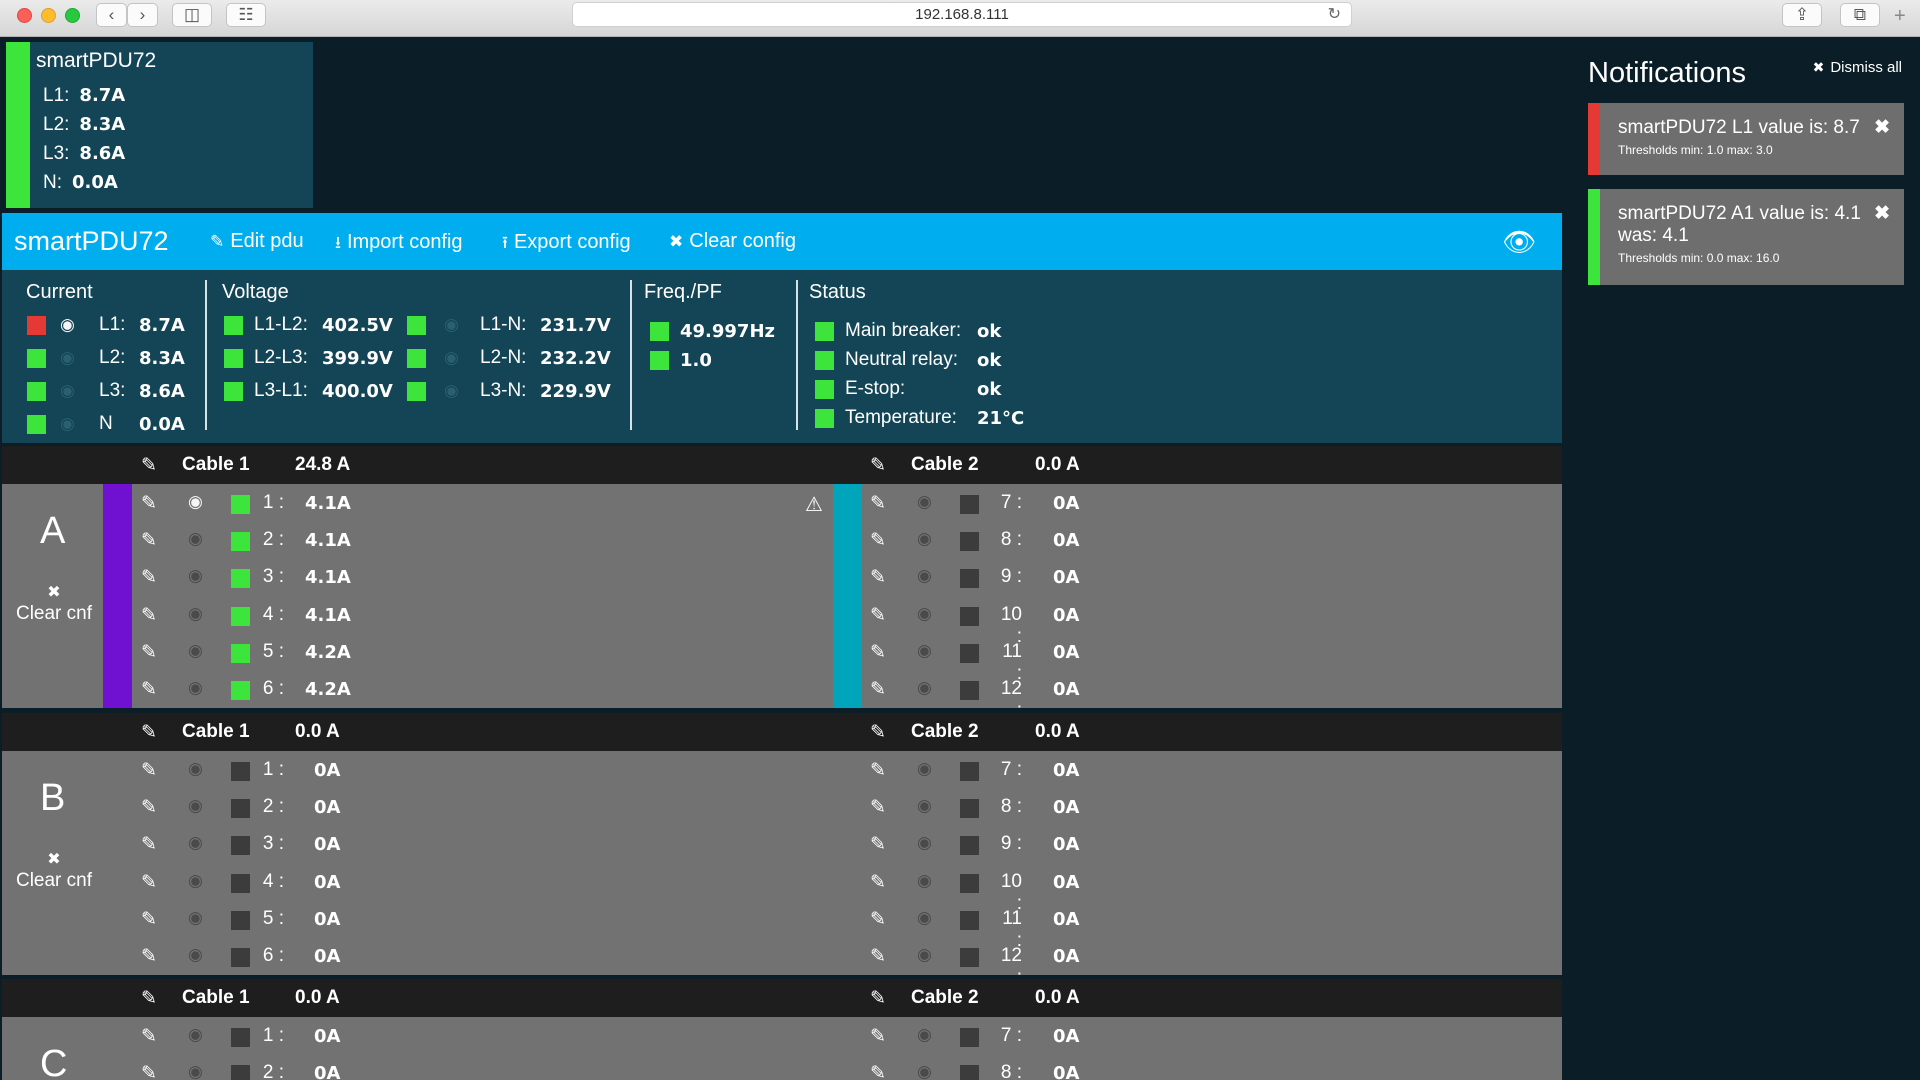 The image size is (1920, 1080). Describe the element at coordinates (1519, 242) in the screenshot. I see `eye-icon: 👁` at that location.